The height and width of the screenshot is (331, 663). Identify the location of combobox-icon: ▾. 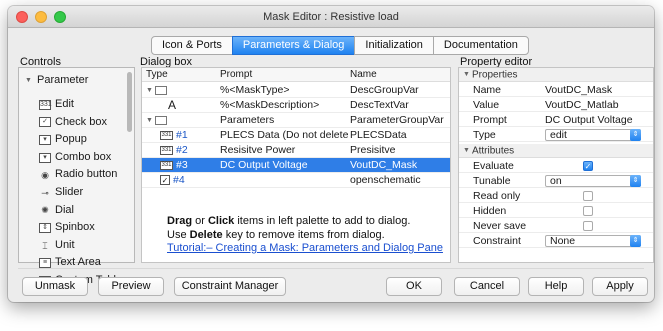
(45, 157).